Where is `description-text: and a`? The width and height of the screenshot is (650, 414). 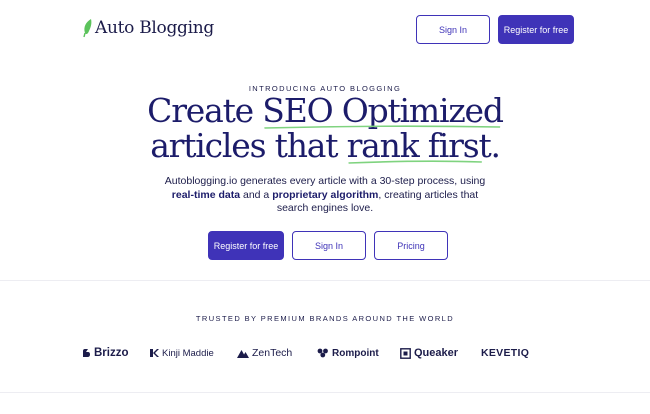
description-text: and a is located at coordinates (256, 194).